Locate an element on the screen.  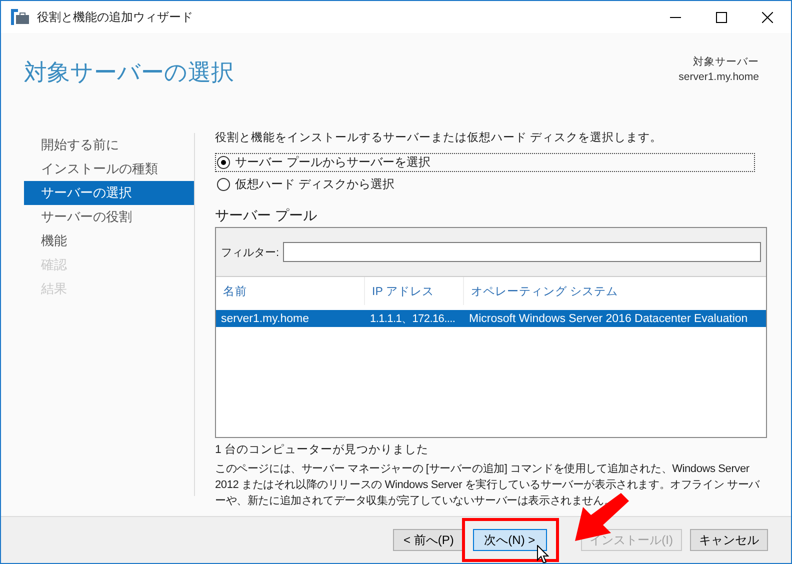
target-server-label: 対象サーバー is located at coordinates (726, 62).